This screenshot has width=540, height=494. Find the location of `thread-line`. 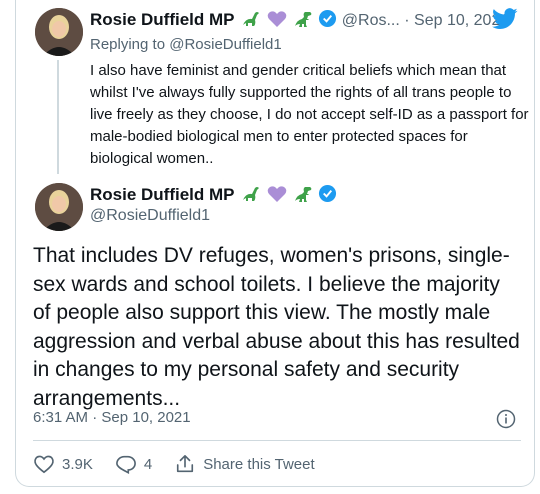

thread-line is located at coordinates (58, 117).